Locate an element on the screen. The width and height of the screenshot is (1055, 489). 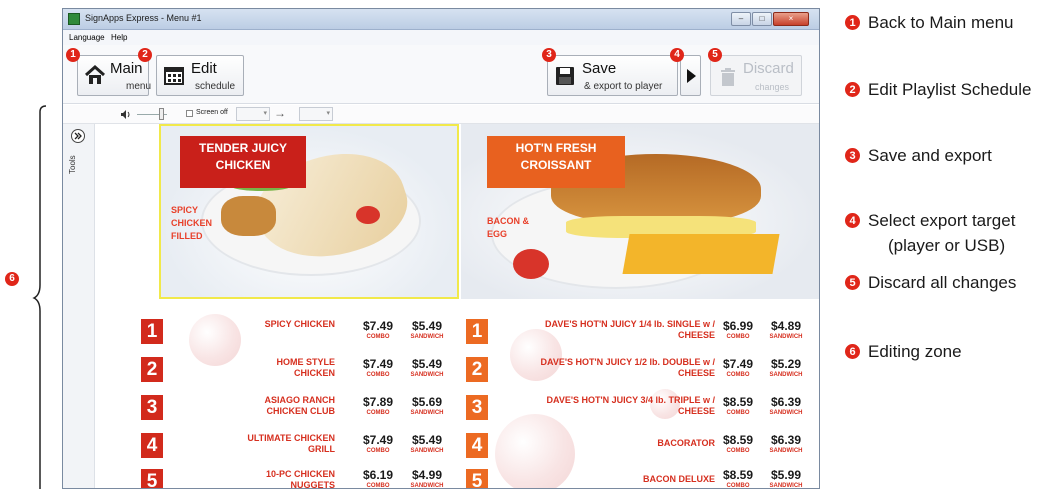
combo-price: $6.19 is located at coordinates (378, 475).